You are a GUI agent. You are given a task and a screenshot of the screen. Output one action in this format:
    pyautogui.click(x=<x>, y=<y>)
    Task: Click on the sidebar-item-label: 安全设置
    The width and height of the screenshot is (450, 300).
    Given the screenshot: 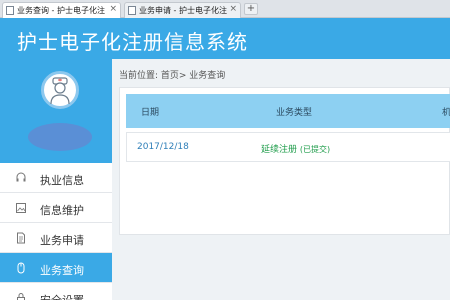 What is the action you would take?
    pyautogui.click(x=62, y=296)
    